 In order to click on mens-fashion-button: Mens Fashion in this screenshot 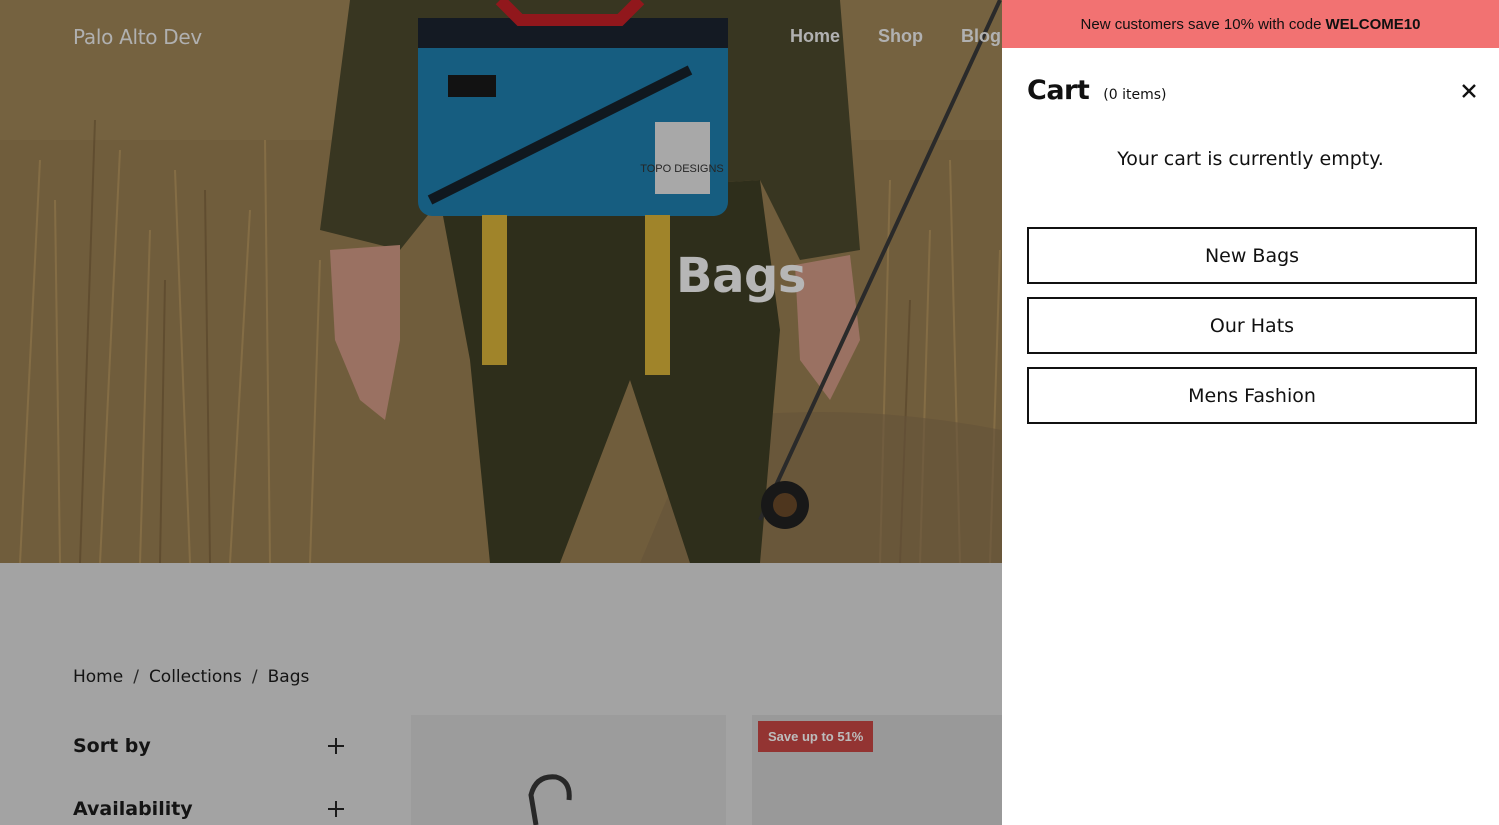, I will do `click(1252, 395)`.